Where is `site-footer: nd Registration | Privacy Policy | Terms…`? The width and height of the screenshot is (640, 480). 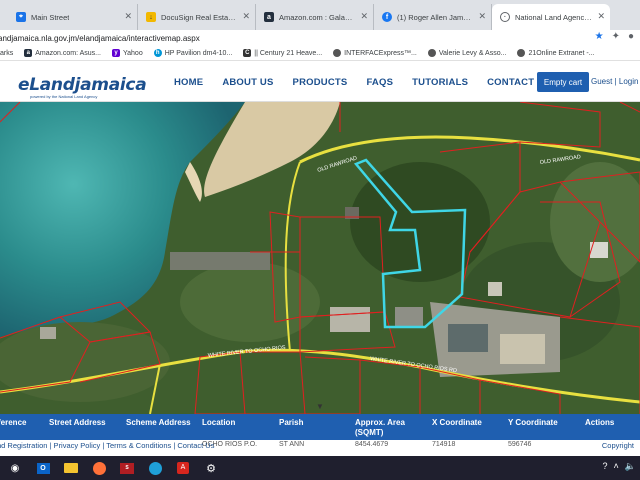 site-footer: nd Registration | Privacy Policy | Terms… is located at coordinates (320, 447).